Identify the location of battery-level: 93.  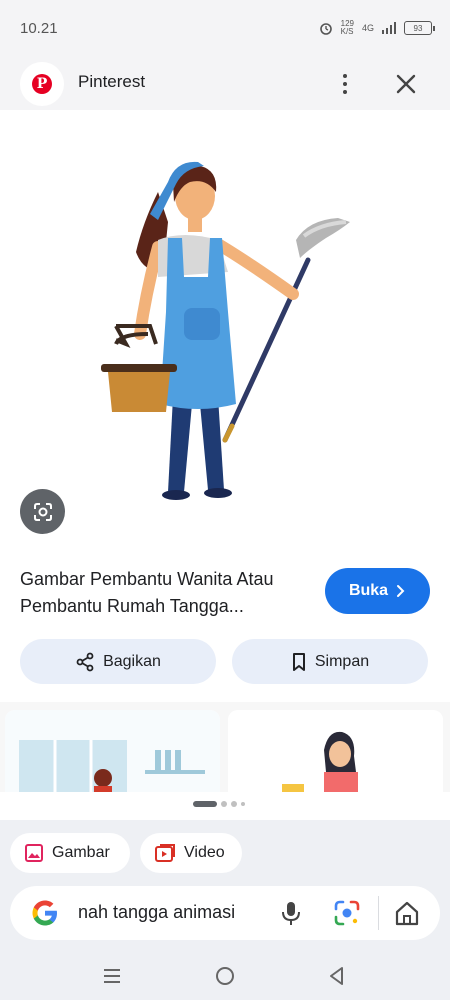
(418, 28).